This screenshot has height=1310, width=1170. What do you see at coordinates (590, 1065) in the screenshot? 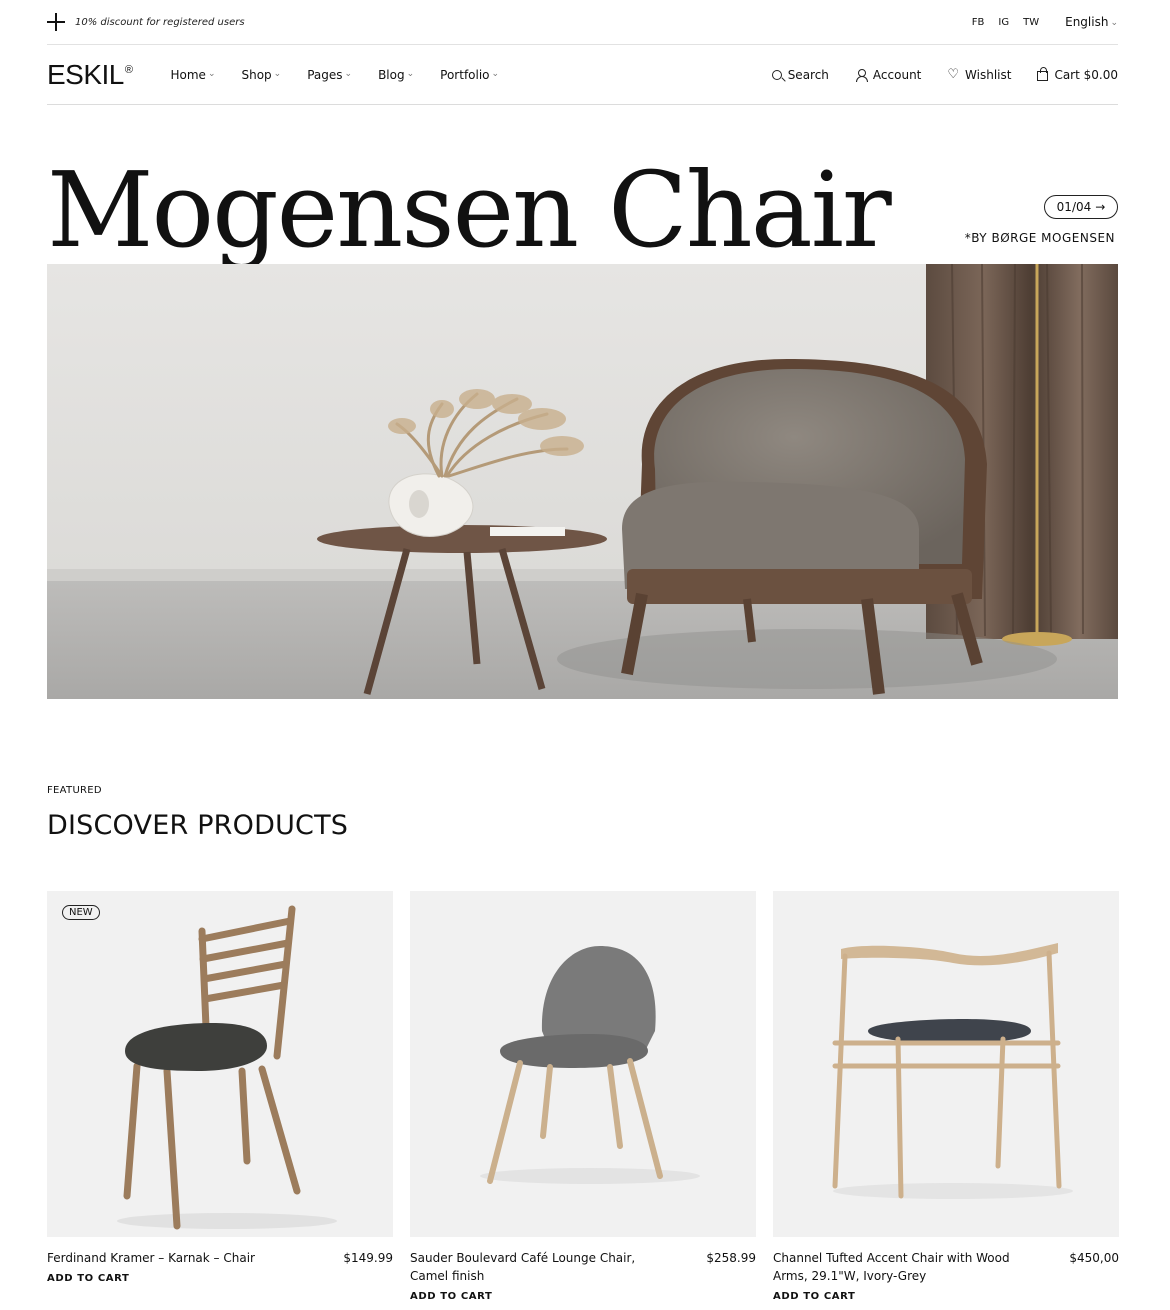
I see `grey-chair-illustration` at bounding box center [590, 1065].